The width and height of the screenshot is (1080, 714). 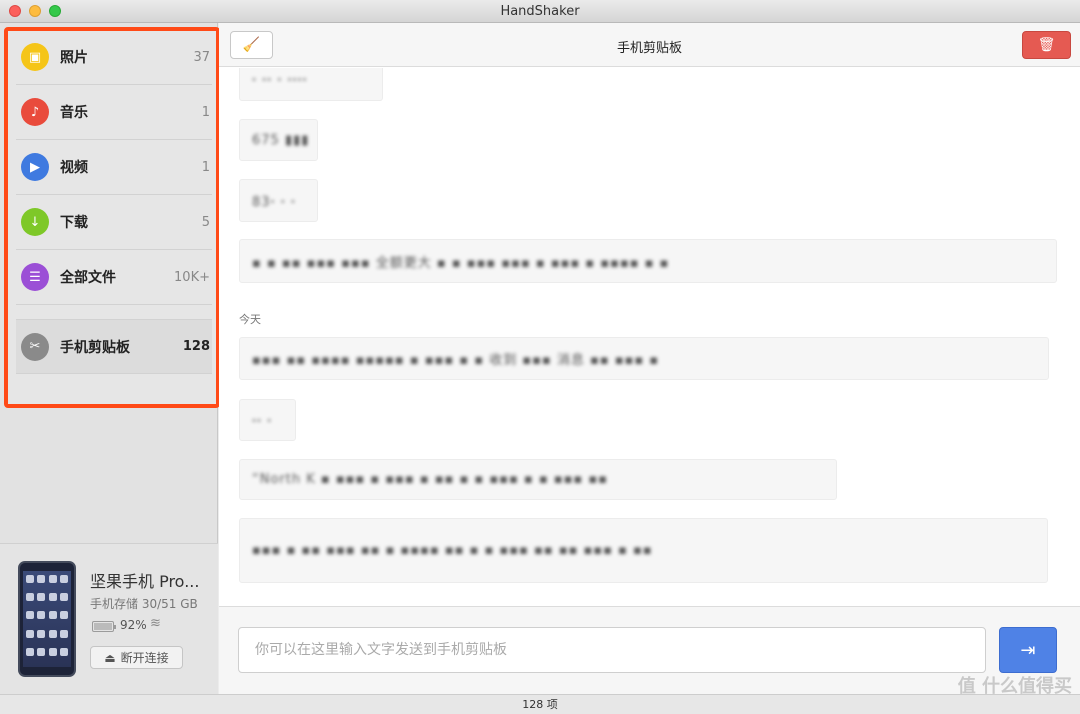 What do you see at coordinates (35, 57) in the screenshot?
I see `photo-icon: ▣` at bounding box center [35, 57].